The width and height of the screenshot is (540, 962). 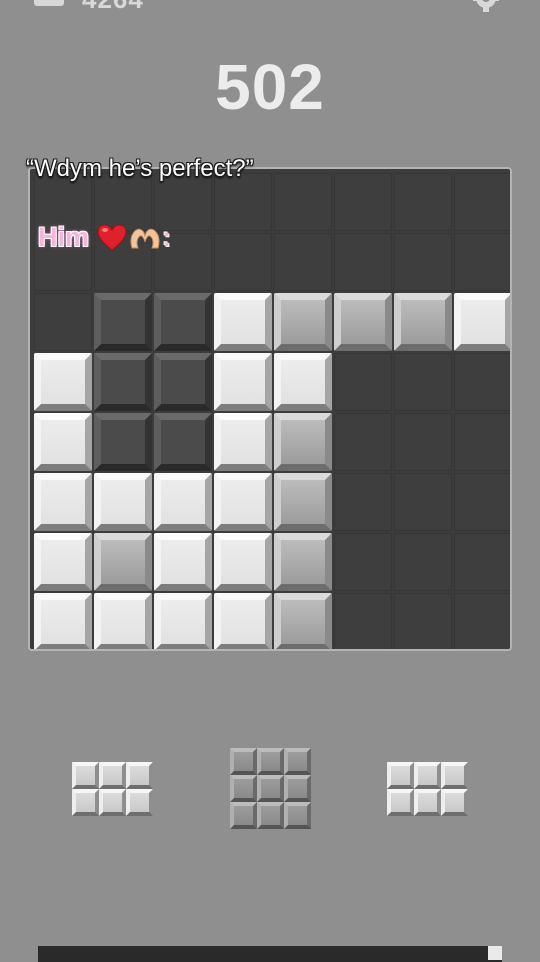 What do you see at coordinates (486, 7) in the screenshot?
I see `gear-icon` at bounding box center [486, 7].